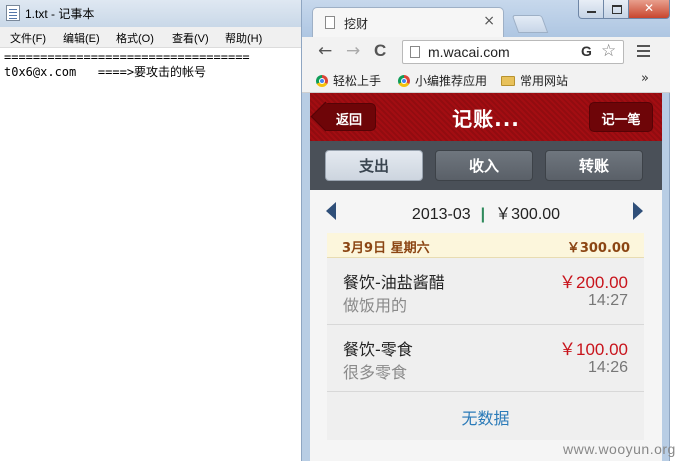 Image resolution: width=700 pixels, height=461 pixels. Describe the element at coordinates (386, 248) in the screenshot. I see `day-label: 3月9日 星期六` at that location.